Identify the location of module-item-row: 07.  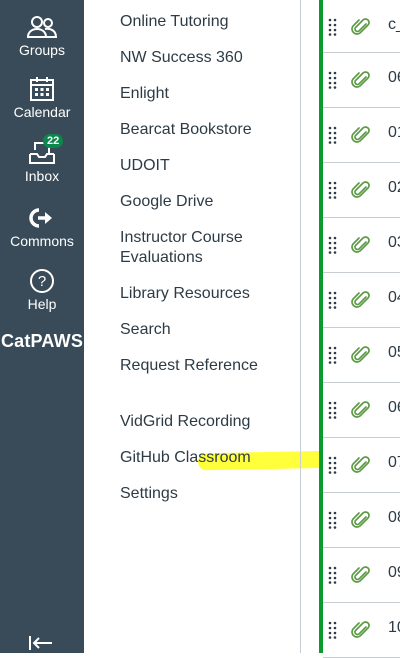
(361, 465).